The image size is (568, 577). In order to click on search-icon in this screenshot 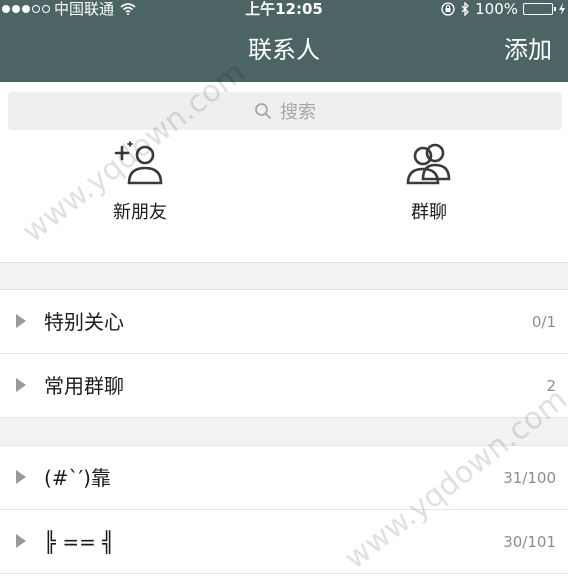, I will do `click(263, 111)`.